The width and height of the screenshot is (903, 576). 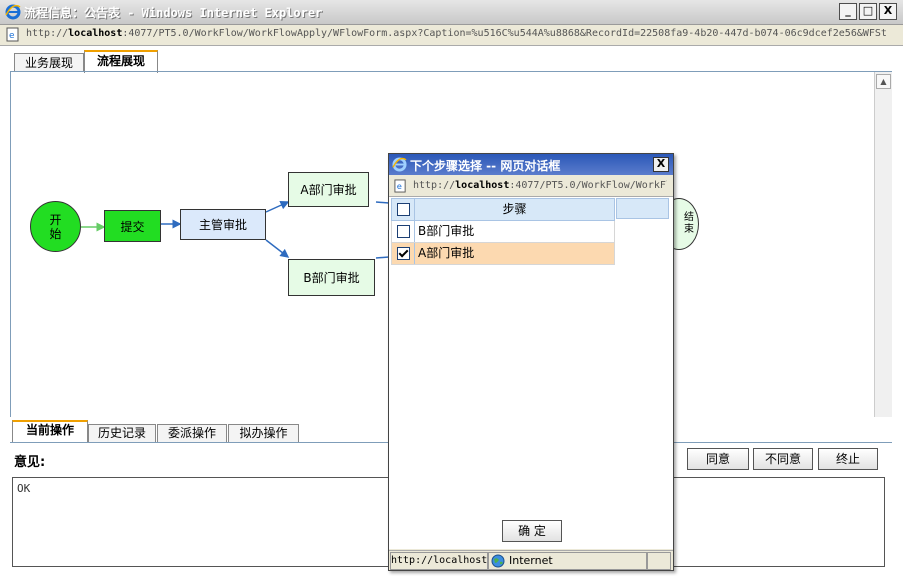 I want to click on tab-current-operation: 当前操作, so click(x=50, y=431).